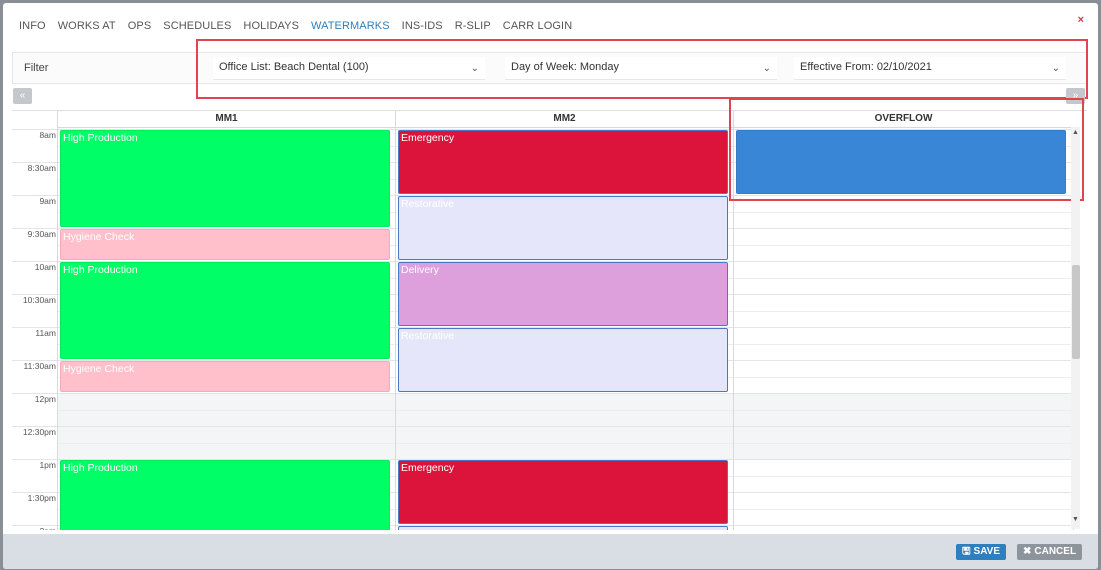  I want to click on save-label: SAVE, so click(987, 551).